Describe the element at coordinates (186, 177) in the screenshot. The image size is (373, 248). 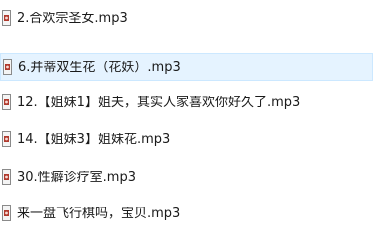
I see `file-row: 30.性癖诊疗室.mp3` at that location.